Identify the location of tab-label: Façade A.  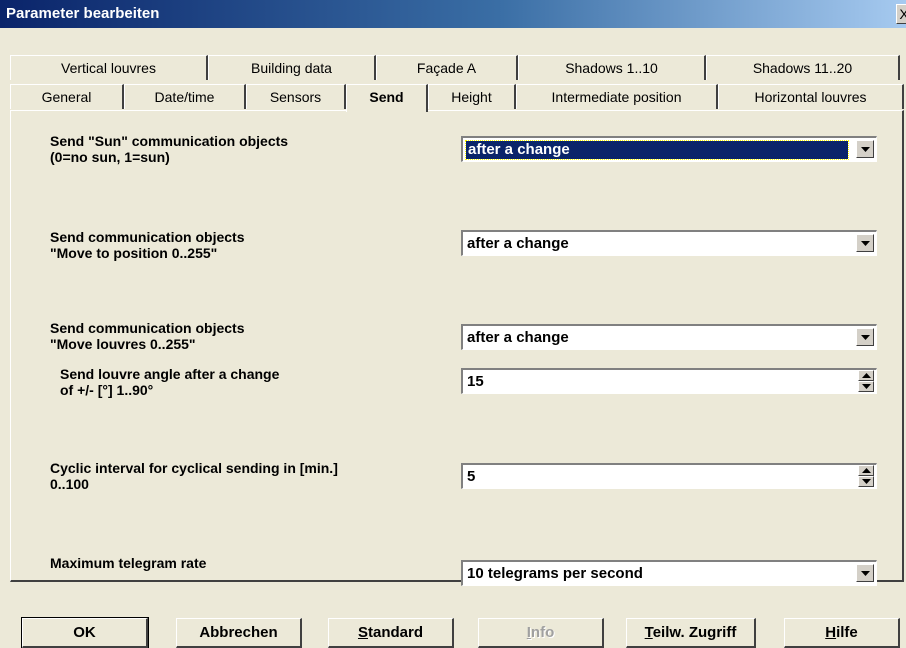
(446, 68).